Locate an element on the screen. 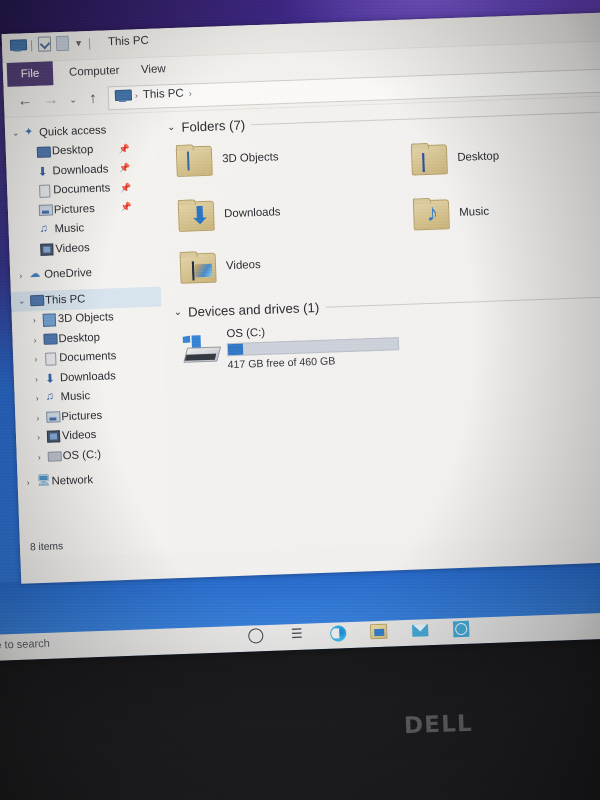 This screenshot has height=800, width=600. onedrive-icon: ☁ is located at coordinates (35, 274).